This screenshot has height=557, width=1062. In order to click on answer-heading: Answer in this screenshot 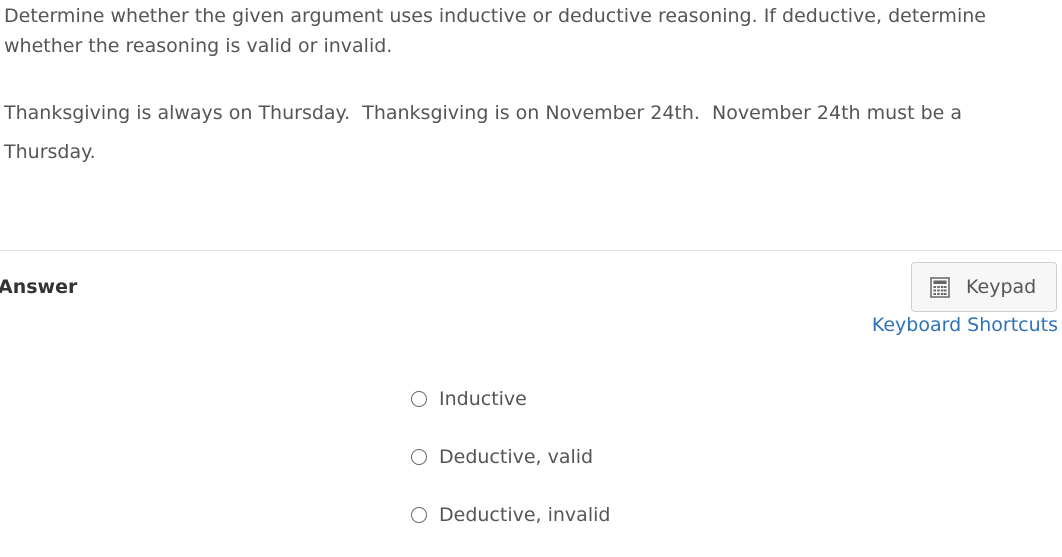, I will do `click(39, 287)`.